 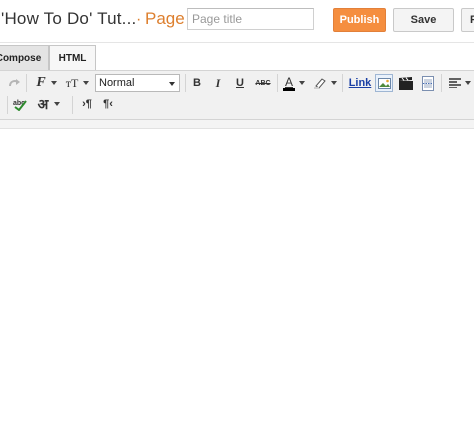 What do you see at coordinates (459, 83) in the screenshot?
I see `align-icon` at bounding box center [459, 83].